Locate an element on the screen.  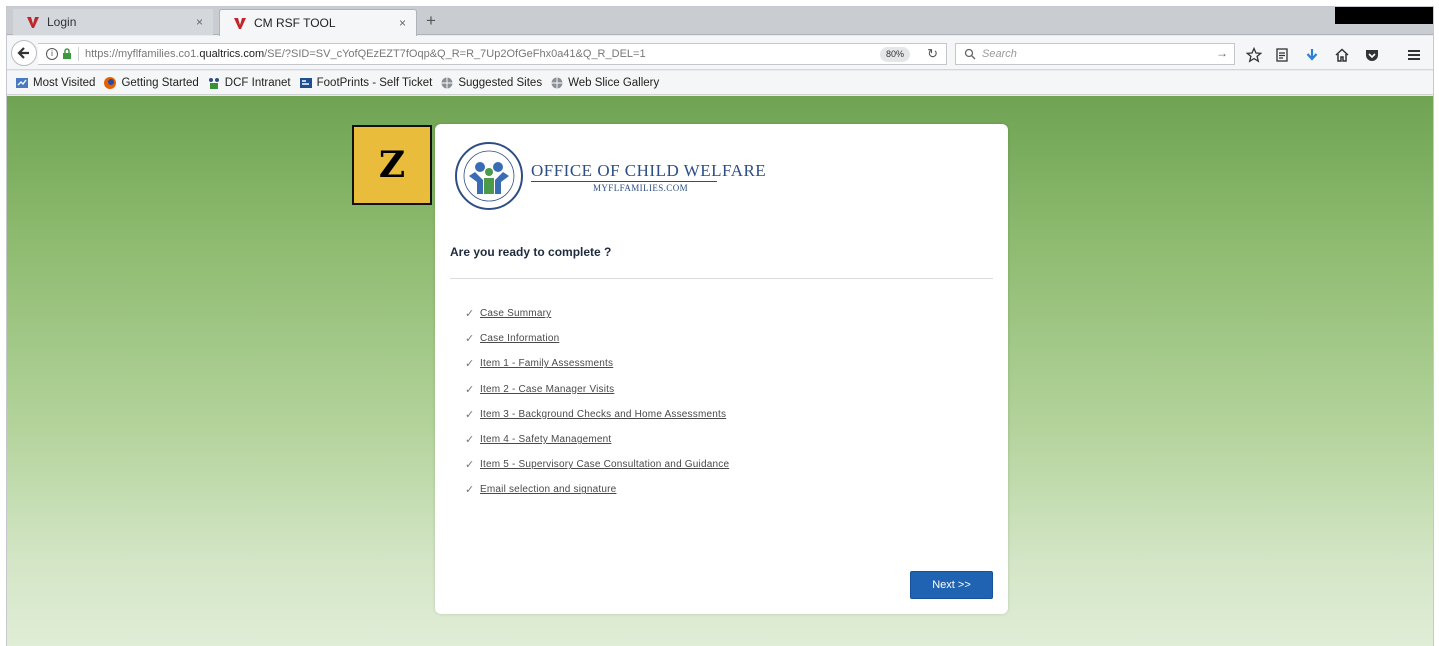
tab-title: CM RSF TOOL is located at coordinates (295, 23).